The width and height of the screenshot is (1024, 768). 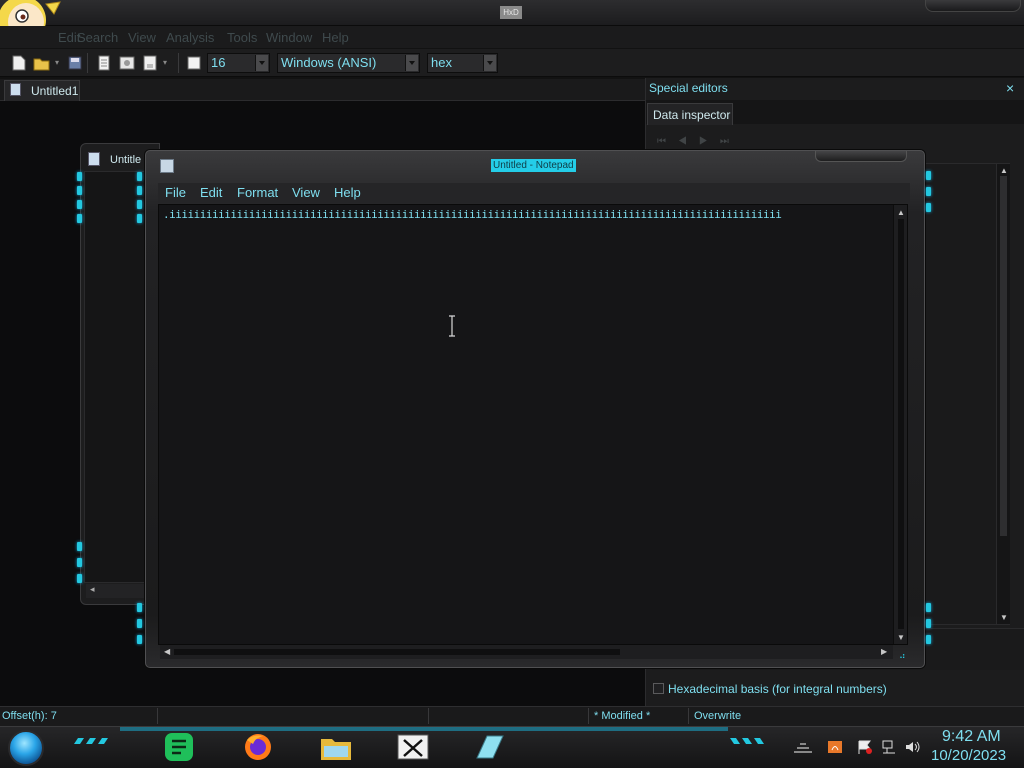 I want to click on disk-editor-icon, so click(x=150, y=63).